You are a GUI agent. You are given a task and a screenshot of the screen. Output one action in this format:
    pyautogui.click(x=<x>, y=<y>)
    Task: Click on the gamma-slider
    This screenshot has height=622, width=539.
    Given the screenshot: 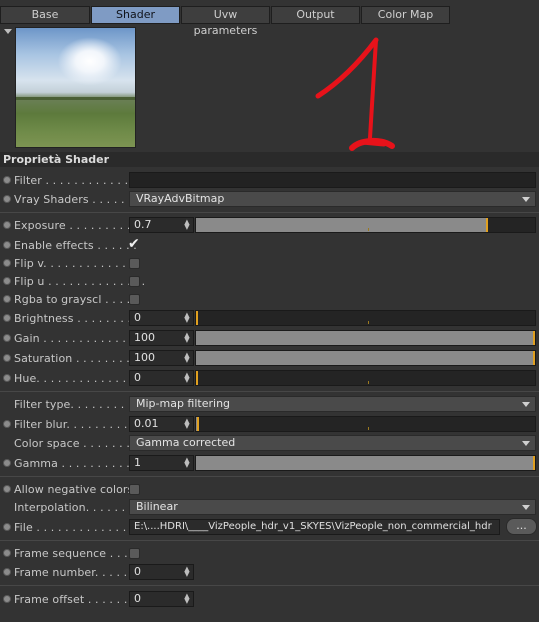 What is the action you would take?
    pyautogui.click(x=365, y=463)
    